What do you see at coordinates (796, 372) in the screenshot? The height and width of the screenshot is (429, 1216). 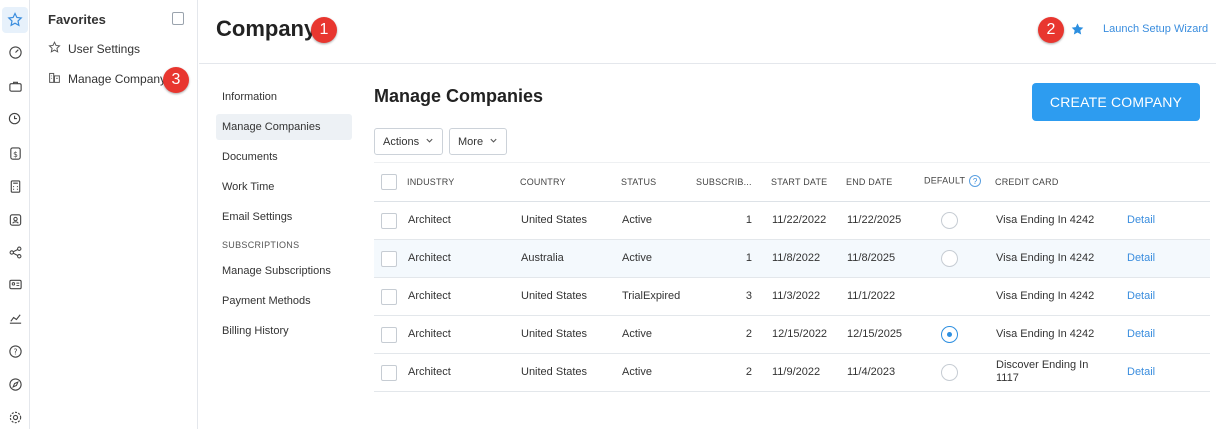 I see `cell-start-date: 11/9/2022` at bounding box center [796, 372].